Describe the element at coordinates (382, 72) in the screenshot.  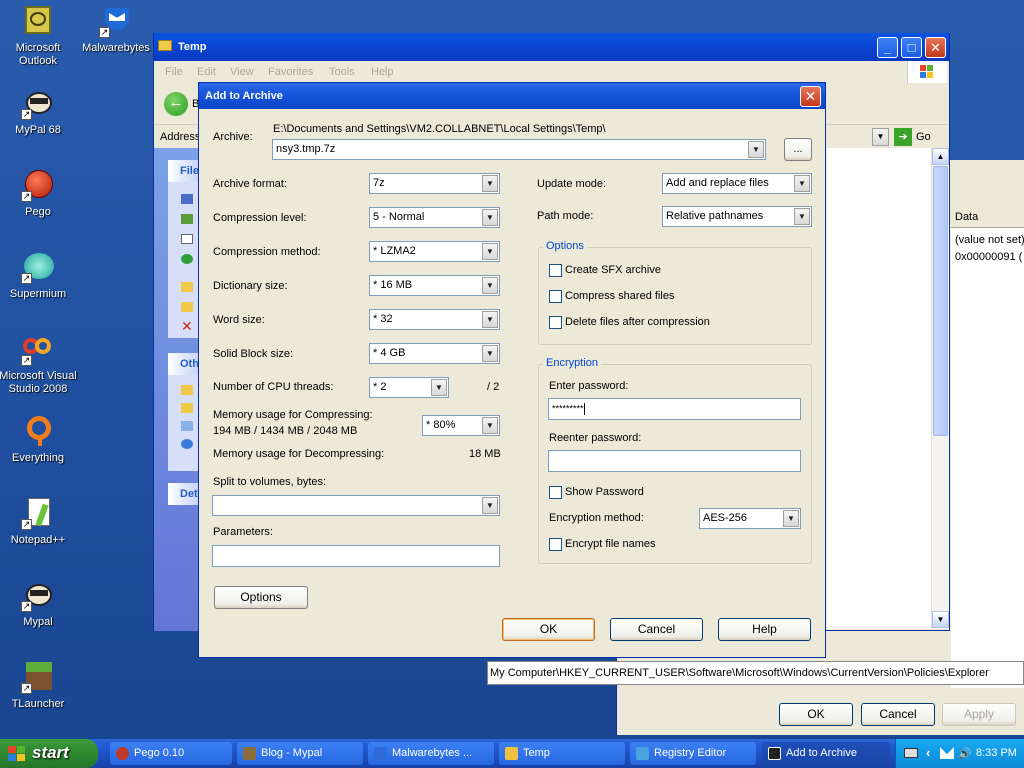
I see `menu-help: Help` at that location.